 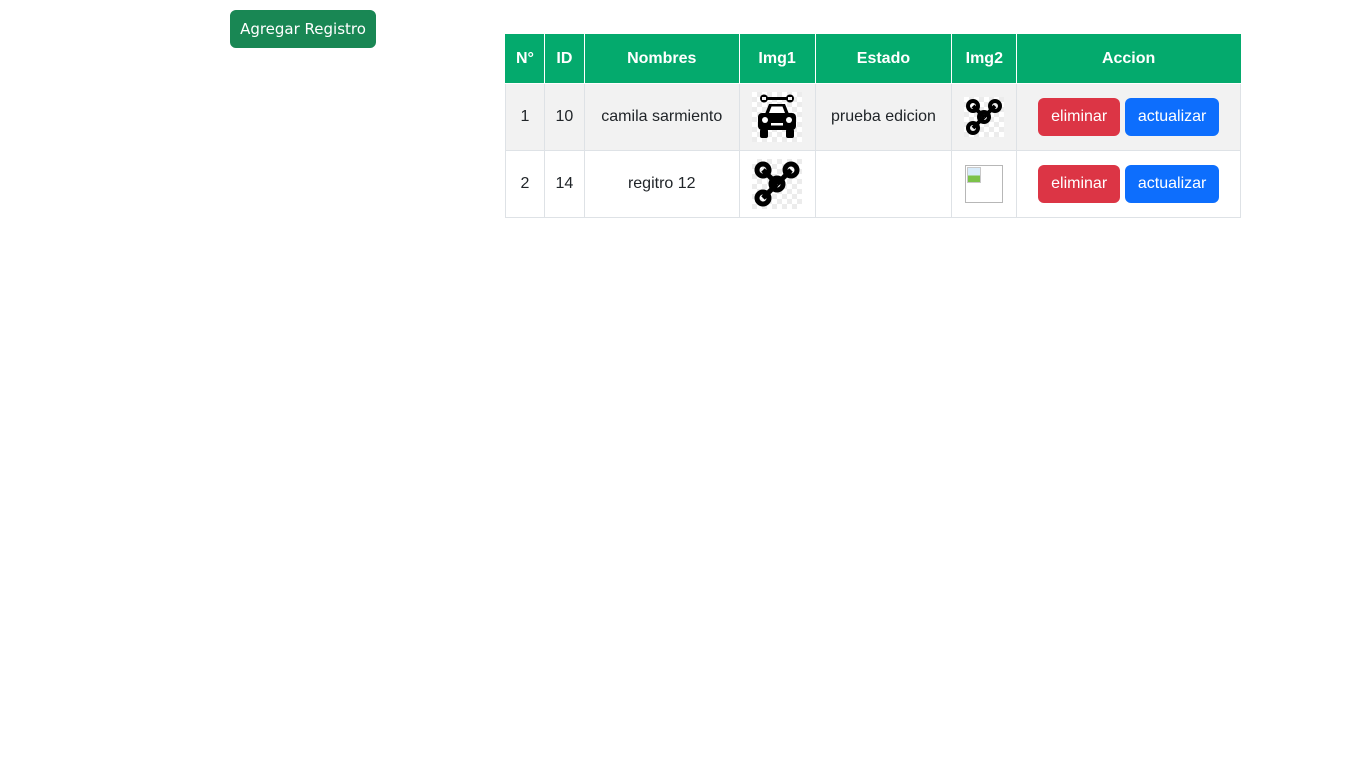 I want to click on cell-estado: prueba edicion, so click(x=883, y=117).